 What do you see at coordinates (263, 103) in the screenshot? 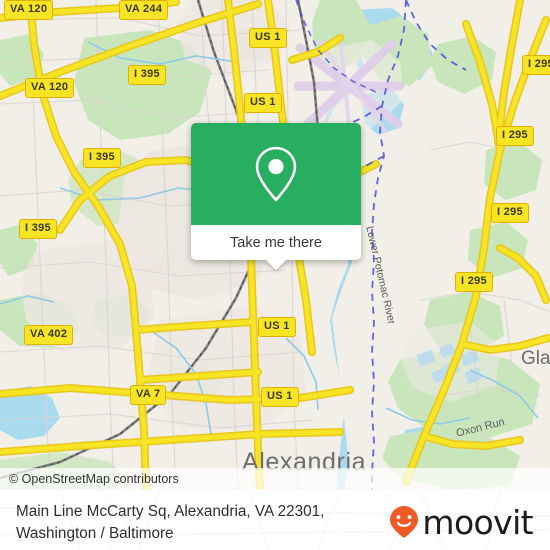
I see `road-shield-us-1-upper: US 1` at bounding box center [263, 103].